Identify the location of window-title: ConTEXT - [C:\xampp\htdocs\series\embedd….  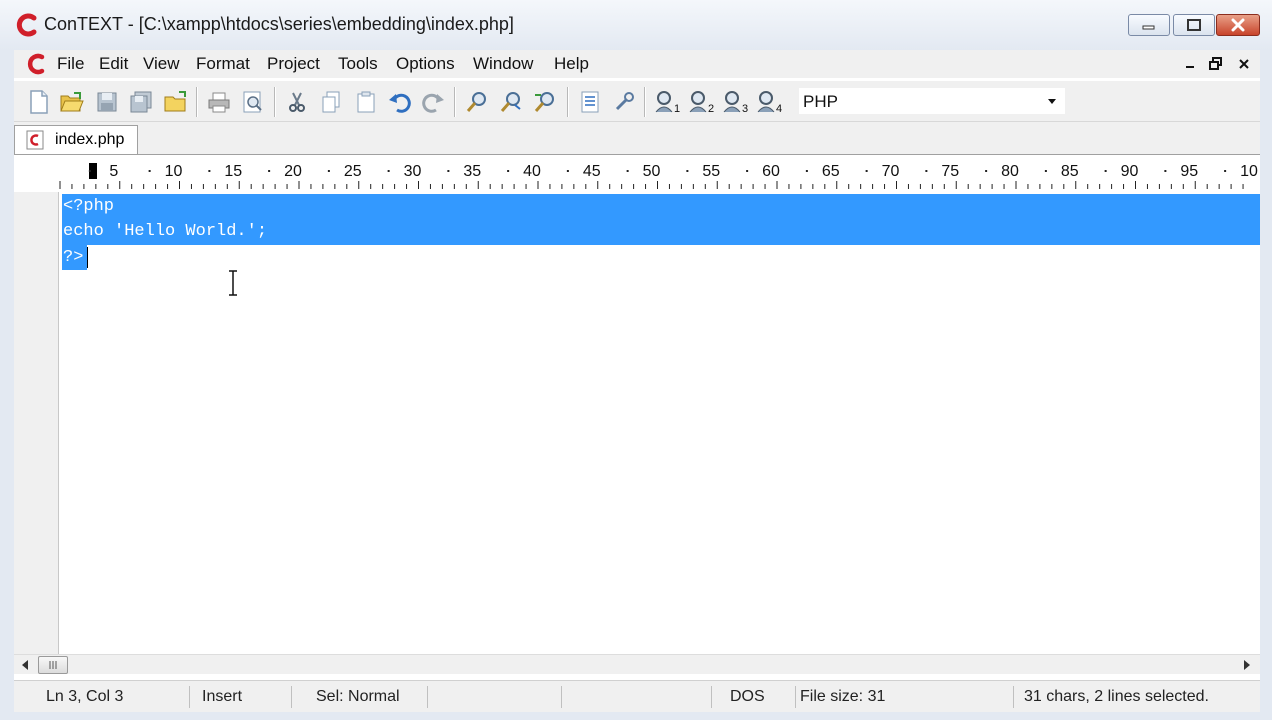
(279, 24).